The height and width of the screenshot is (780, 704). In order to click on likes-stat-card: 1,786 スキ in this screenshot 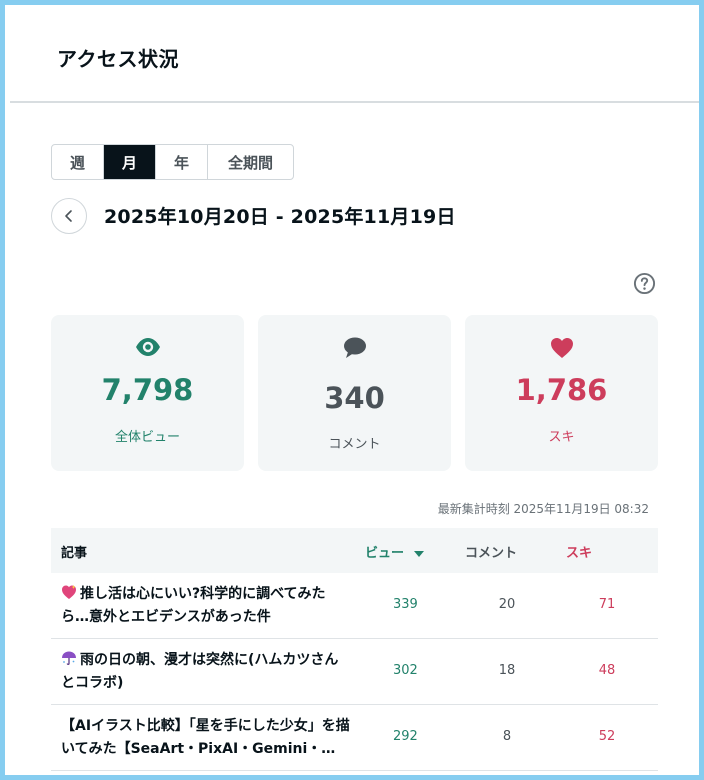, I will do `click(561, 393)`.